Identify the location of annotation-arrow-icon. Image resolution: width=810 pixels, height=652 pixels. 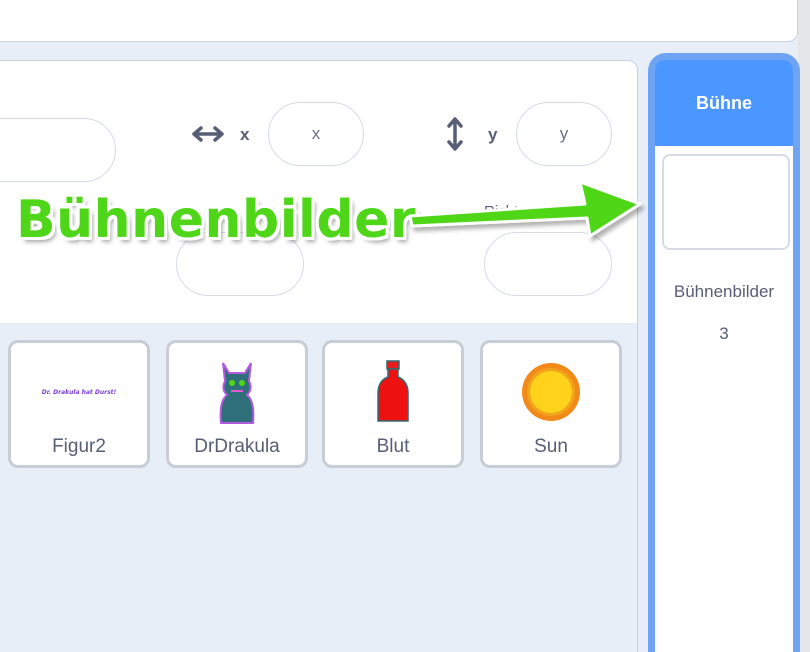
(525, 209).